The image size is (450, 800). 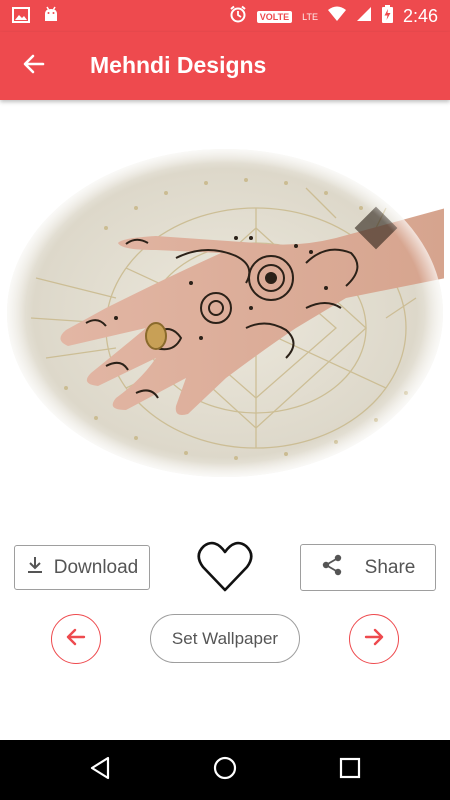 I want to click on page-title: Mehndi Designs, so click(x=178, y=65).